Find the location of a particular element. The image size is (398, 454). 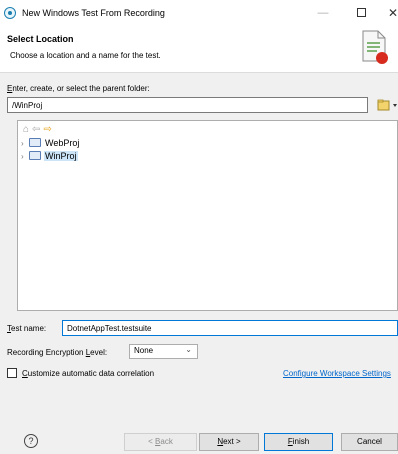

minimize-button: — is located at coordinates (323, 13).